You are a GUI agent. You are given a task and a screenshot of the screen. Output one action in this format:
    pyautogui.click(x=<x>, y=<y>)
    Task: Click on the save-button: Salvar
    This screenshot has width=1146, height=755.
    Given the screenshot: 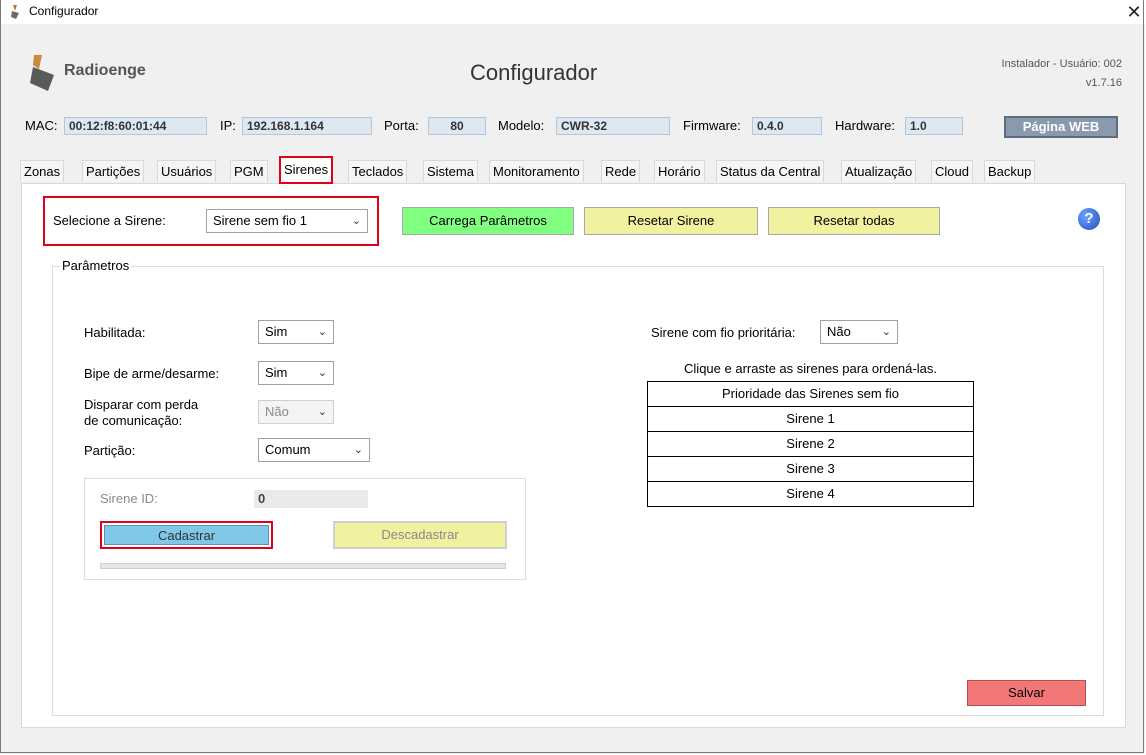 What is the action you would take?
    pyautogui.click(x=1026, y=693)
    